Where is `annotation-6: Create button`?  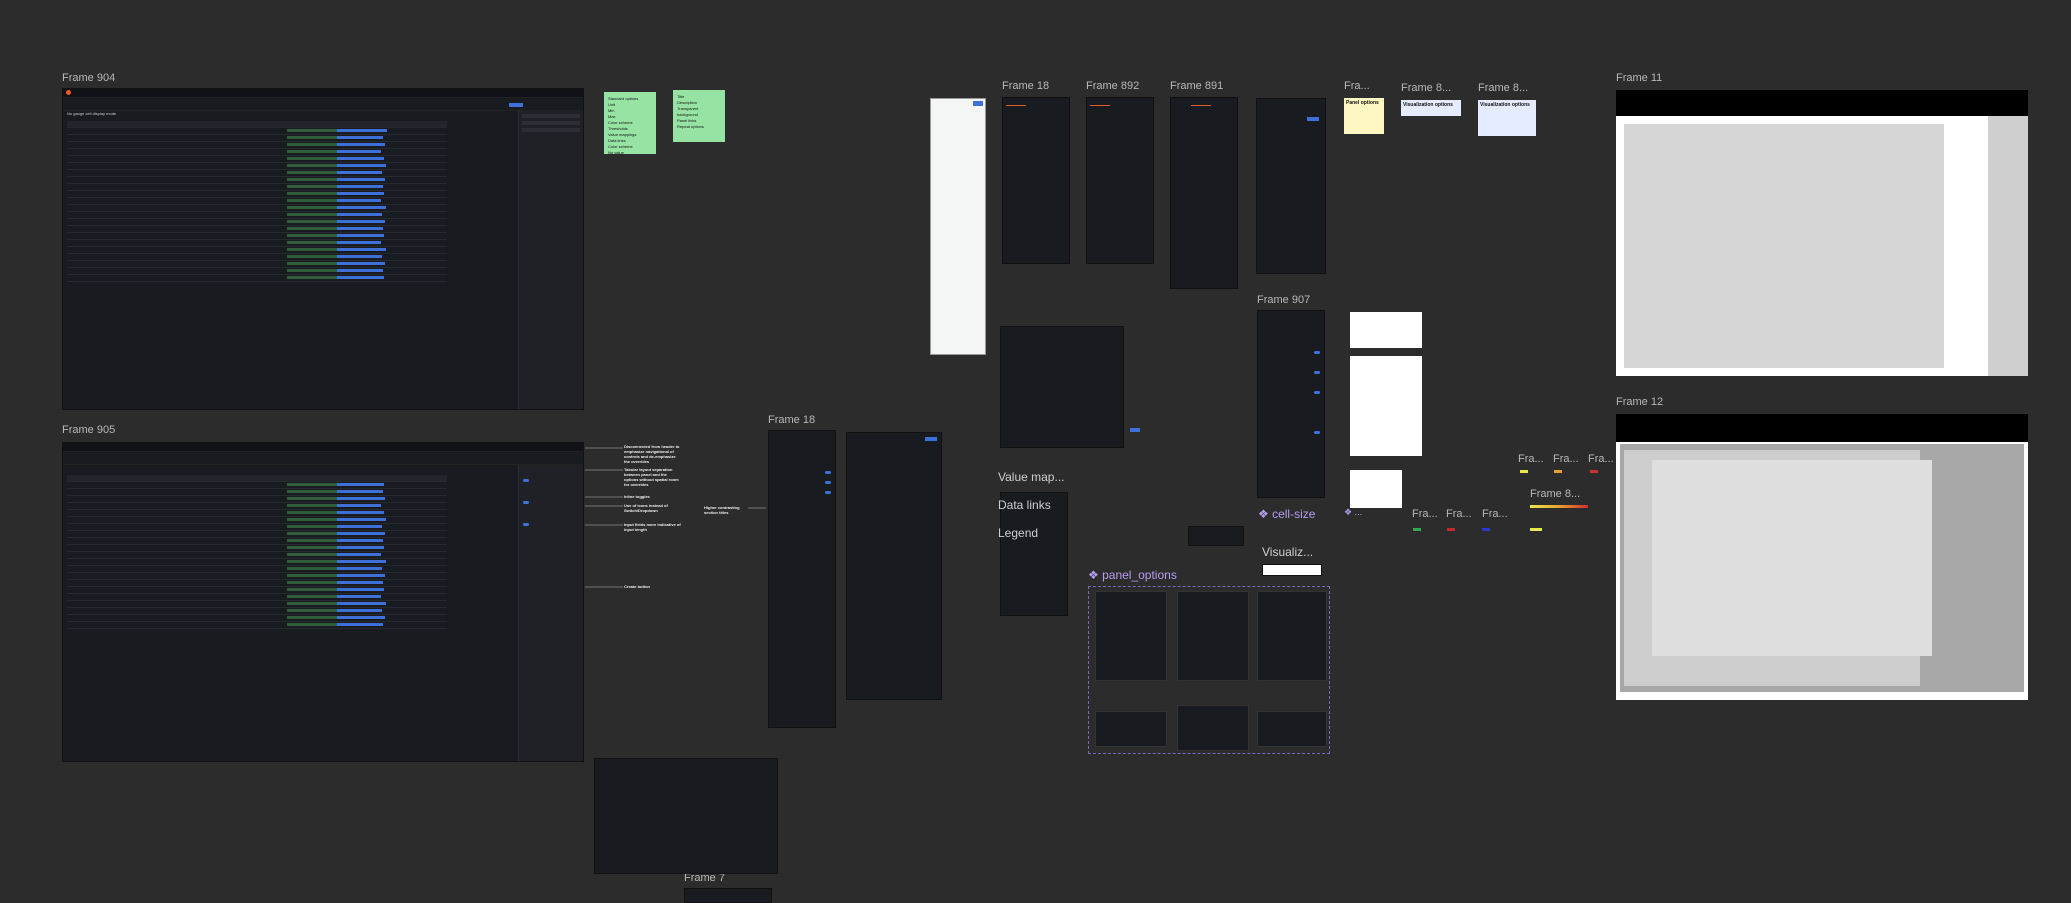
annotation-6: Create button is located at coordinates (637, 586).